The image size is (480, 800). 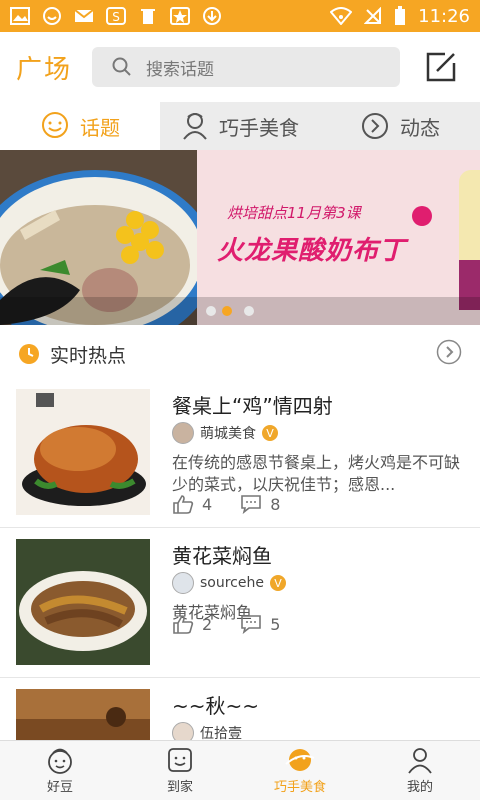 What do you see at coordinates (300, 760) in the screenshot?
I see `planet-icon` at bounding box center [300, 760].